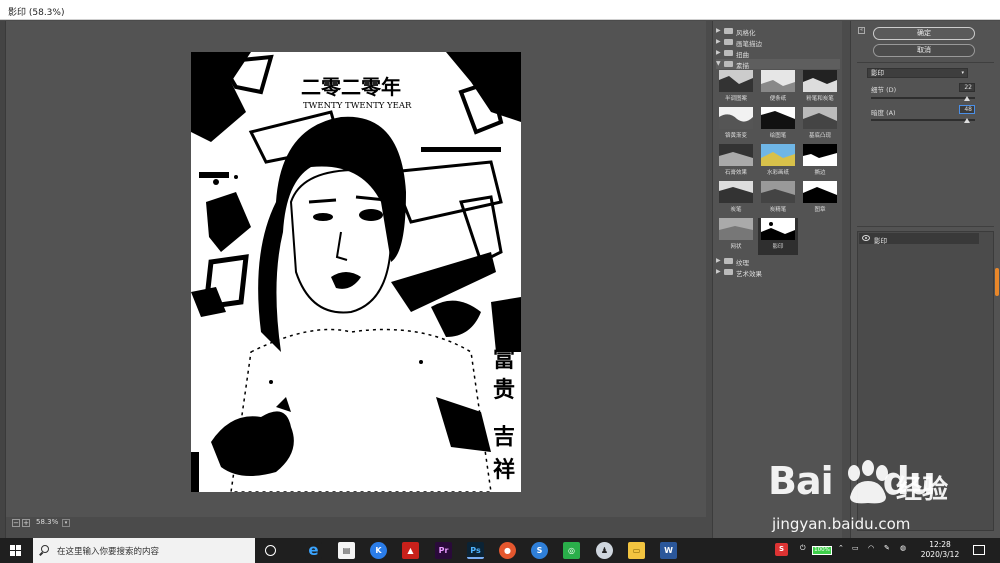  I want to click on thumb-label: 水彩画纸, so click(777, 173).